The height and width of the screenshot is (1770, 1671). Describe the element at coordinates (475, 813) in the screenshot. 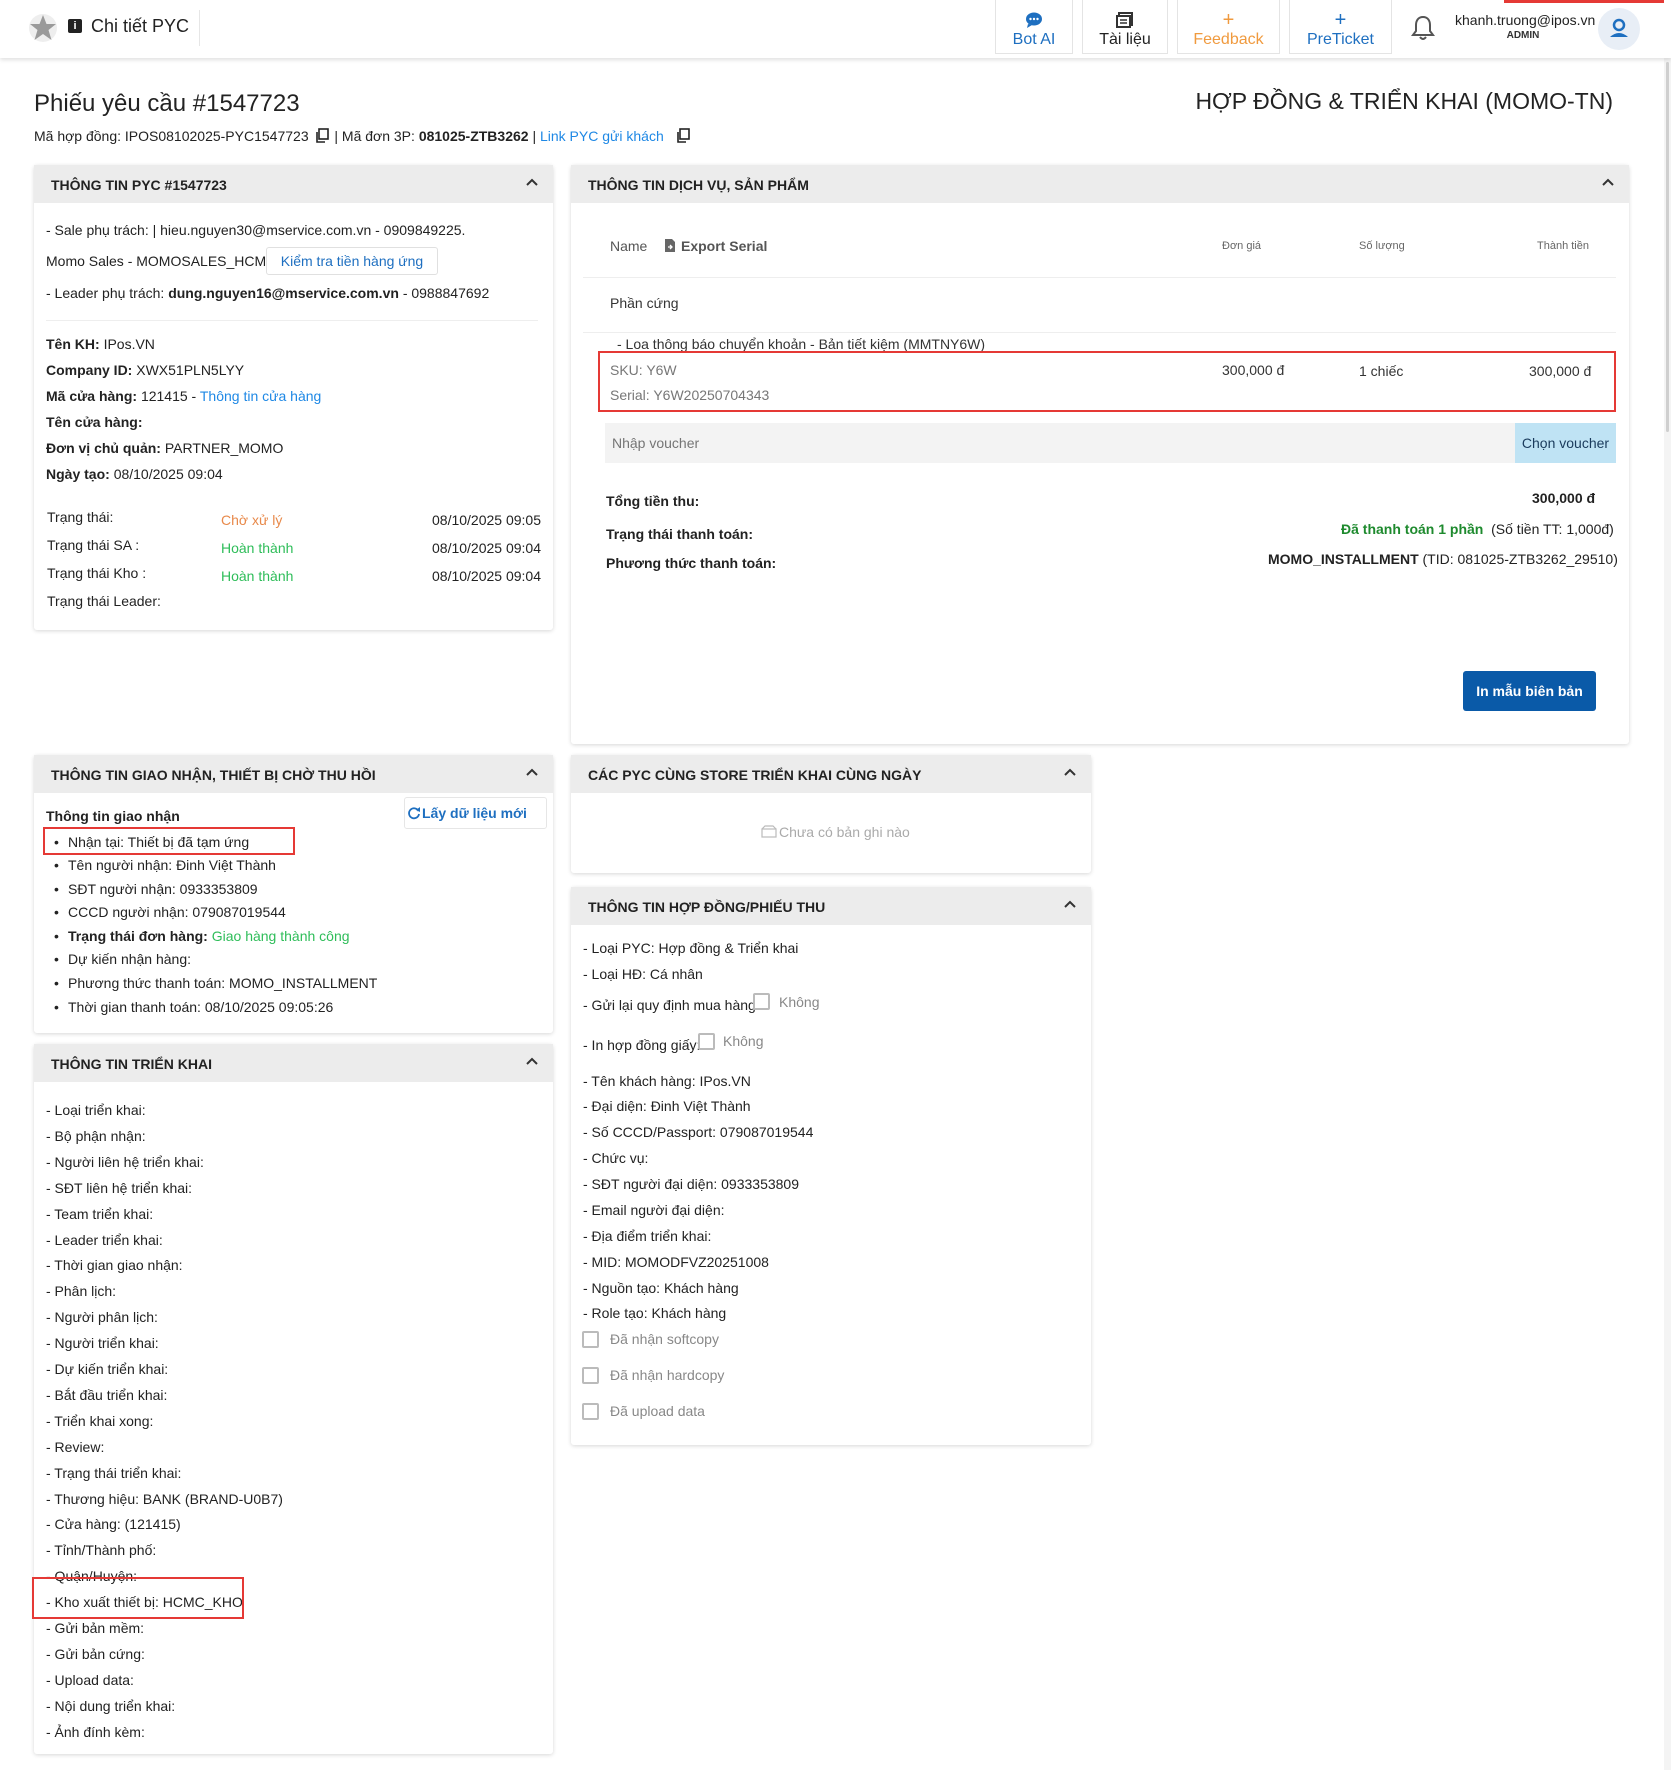

I see `refresh-data-button: Lấy dữ liệu mới` at that location.